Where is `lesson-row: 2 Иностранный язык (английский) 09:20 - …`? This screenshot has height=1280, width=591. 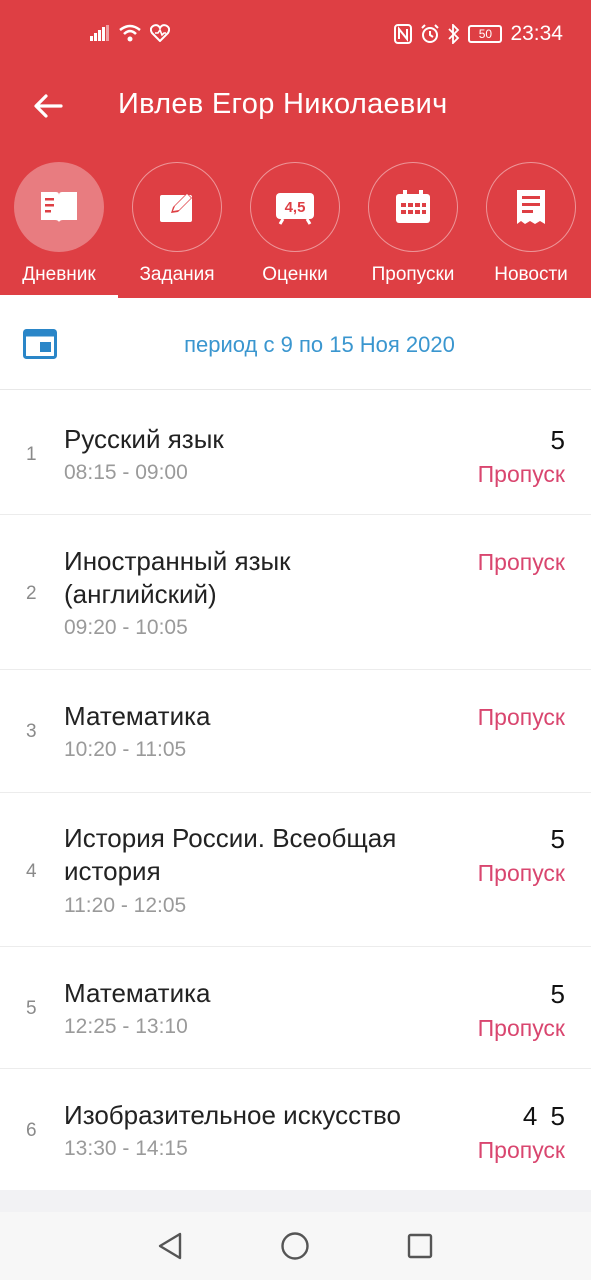 lesson-row: 2 Иностранный язык (английский) 09:20 - … is located at coordinates (295, 592).